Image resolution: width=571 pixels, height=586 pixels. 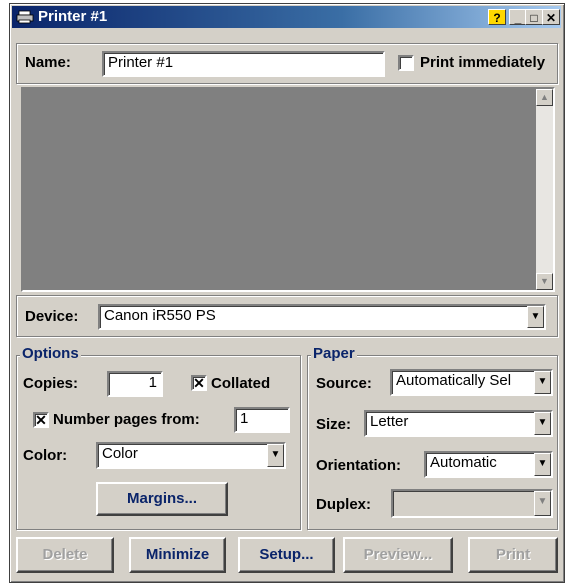 I want to click on source-value: Automatically Sel, so click(x=454, y=380).